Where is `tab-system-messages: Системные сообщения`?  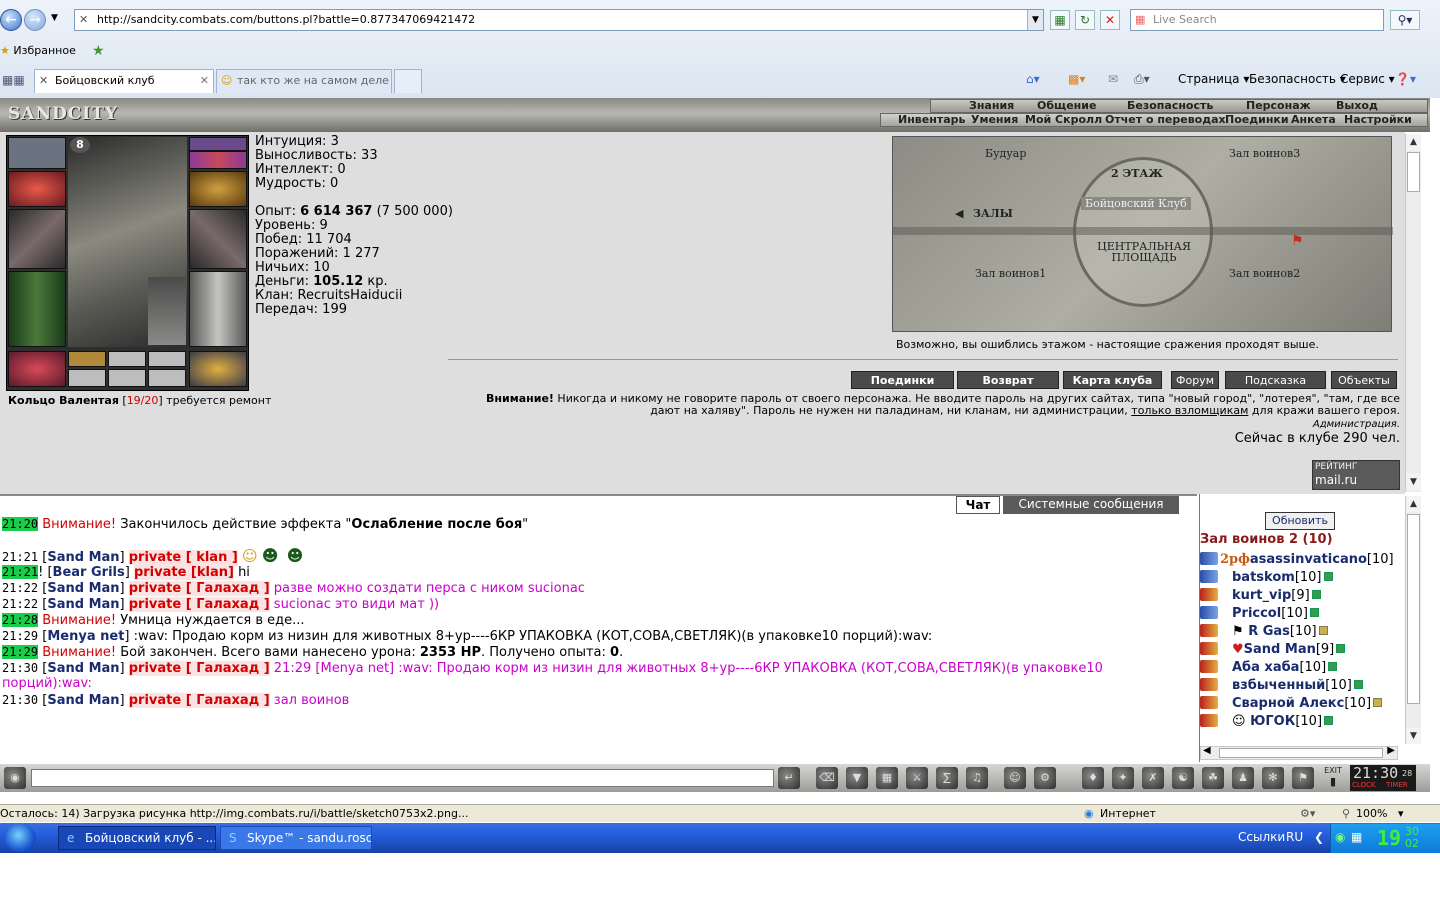
tab-system-messages: Системные сообщения is located at coordinates (1091, 505).